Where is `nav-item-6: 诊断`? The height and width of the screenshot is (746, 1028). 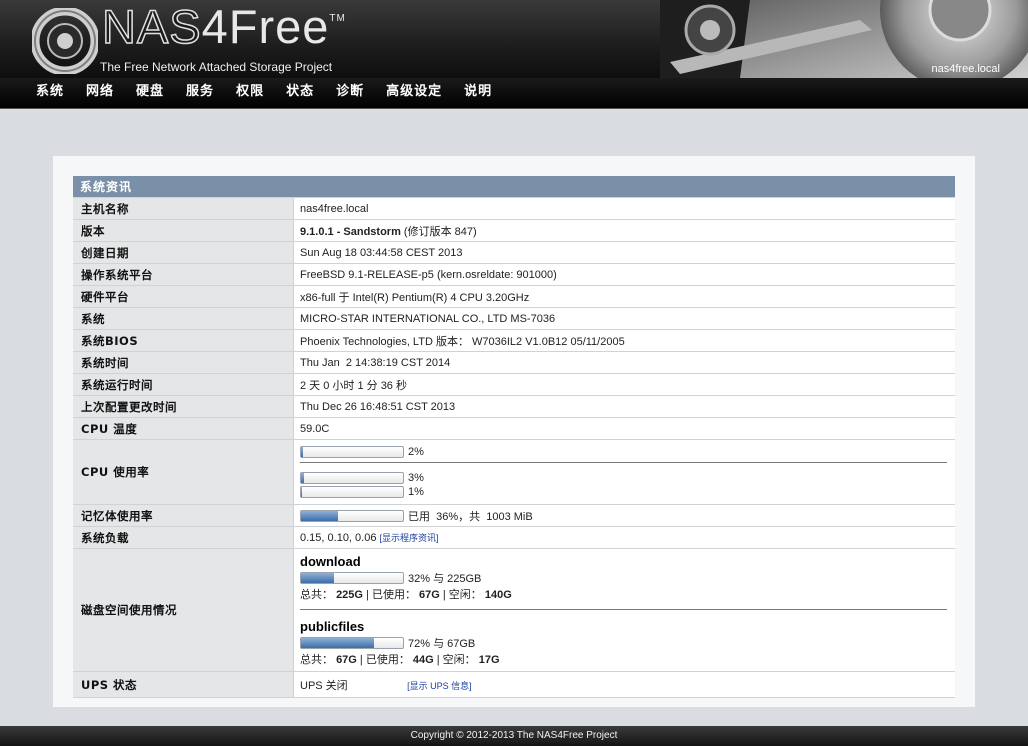
nav-item-6: 诊断 is located at coordinates (350, 91).